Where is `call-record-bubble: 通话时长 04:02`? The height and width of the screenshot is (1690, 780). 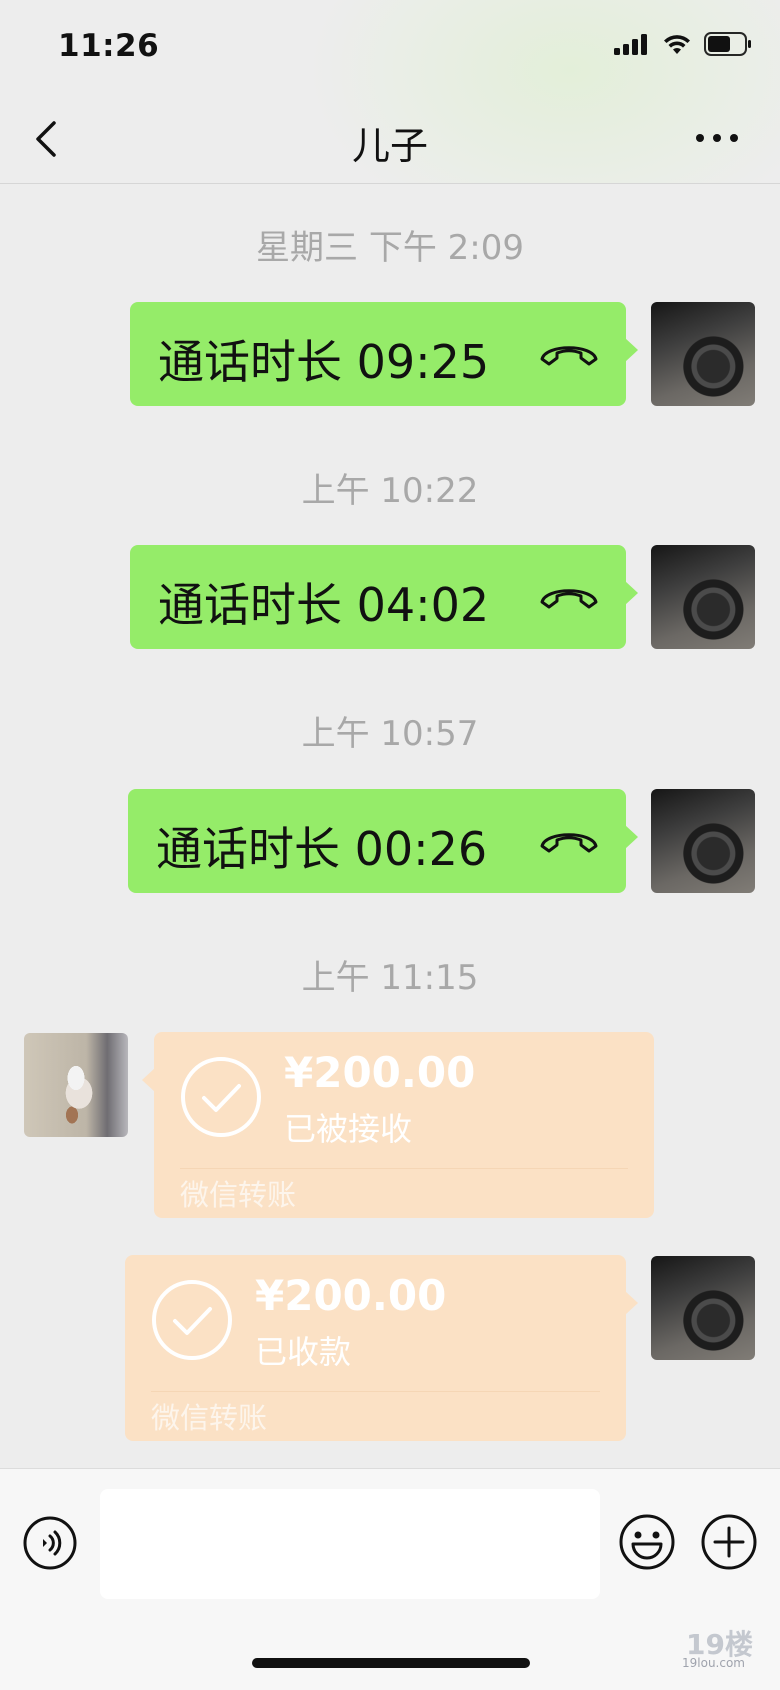 call-record-bubble: 通话时长 04:02 is located at coordinates (384, 597).